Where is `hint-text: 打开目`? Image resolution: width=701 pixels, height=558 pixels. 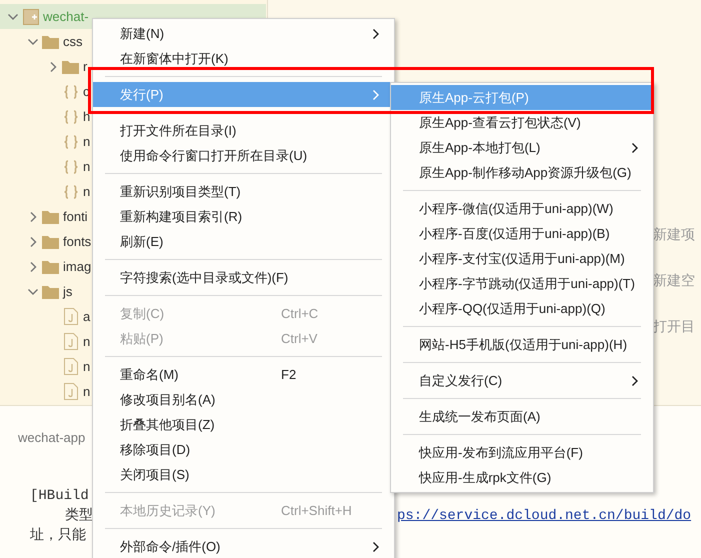 hint-text: 打开目 is located at coordinates (674, 326).